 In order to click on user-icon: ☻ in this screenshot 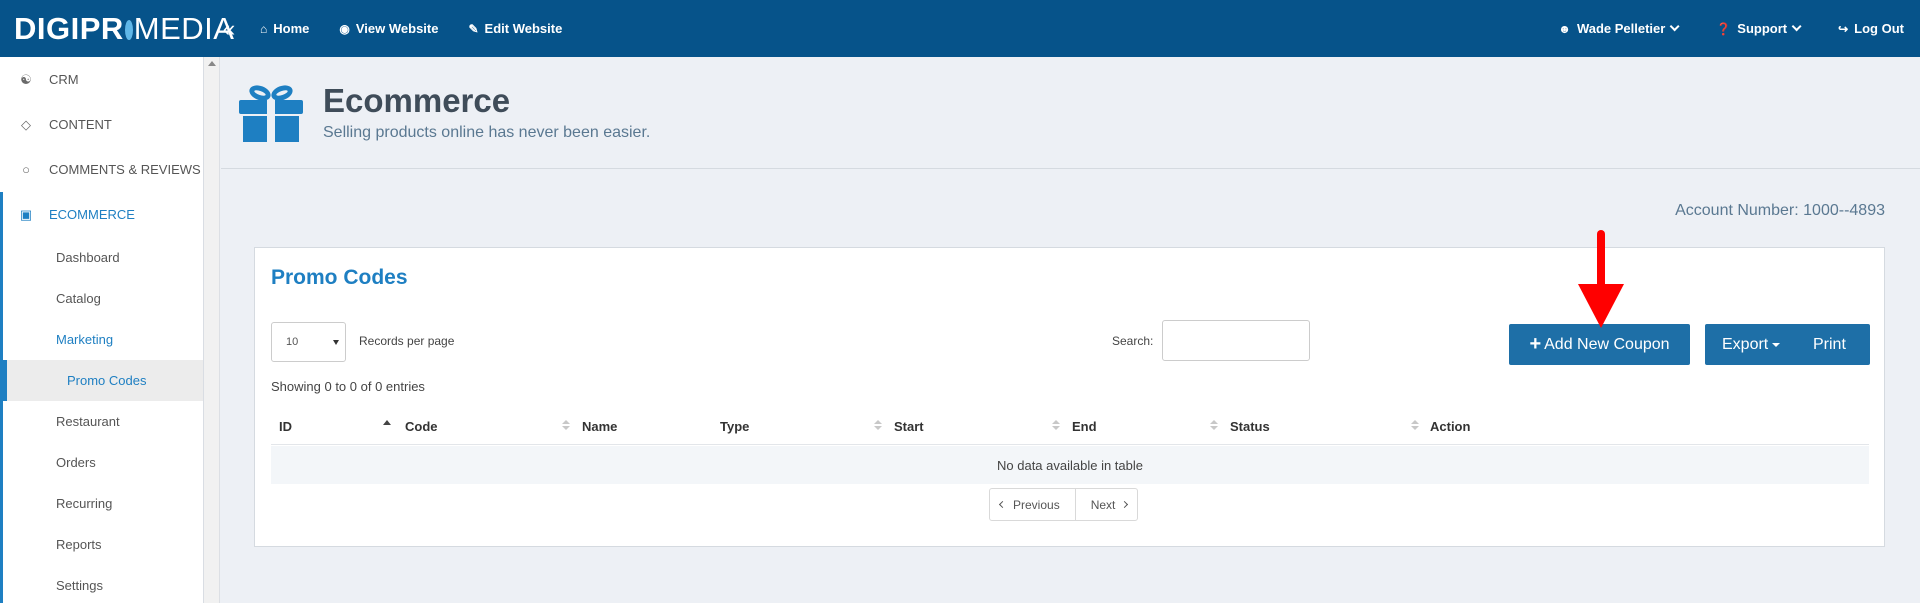, I will do `click(1564, 28)`.